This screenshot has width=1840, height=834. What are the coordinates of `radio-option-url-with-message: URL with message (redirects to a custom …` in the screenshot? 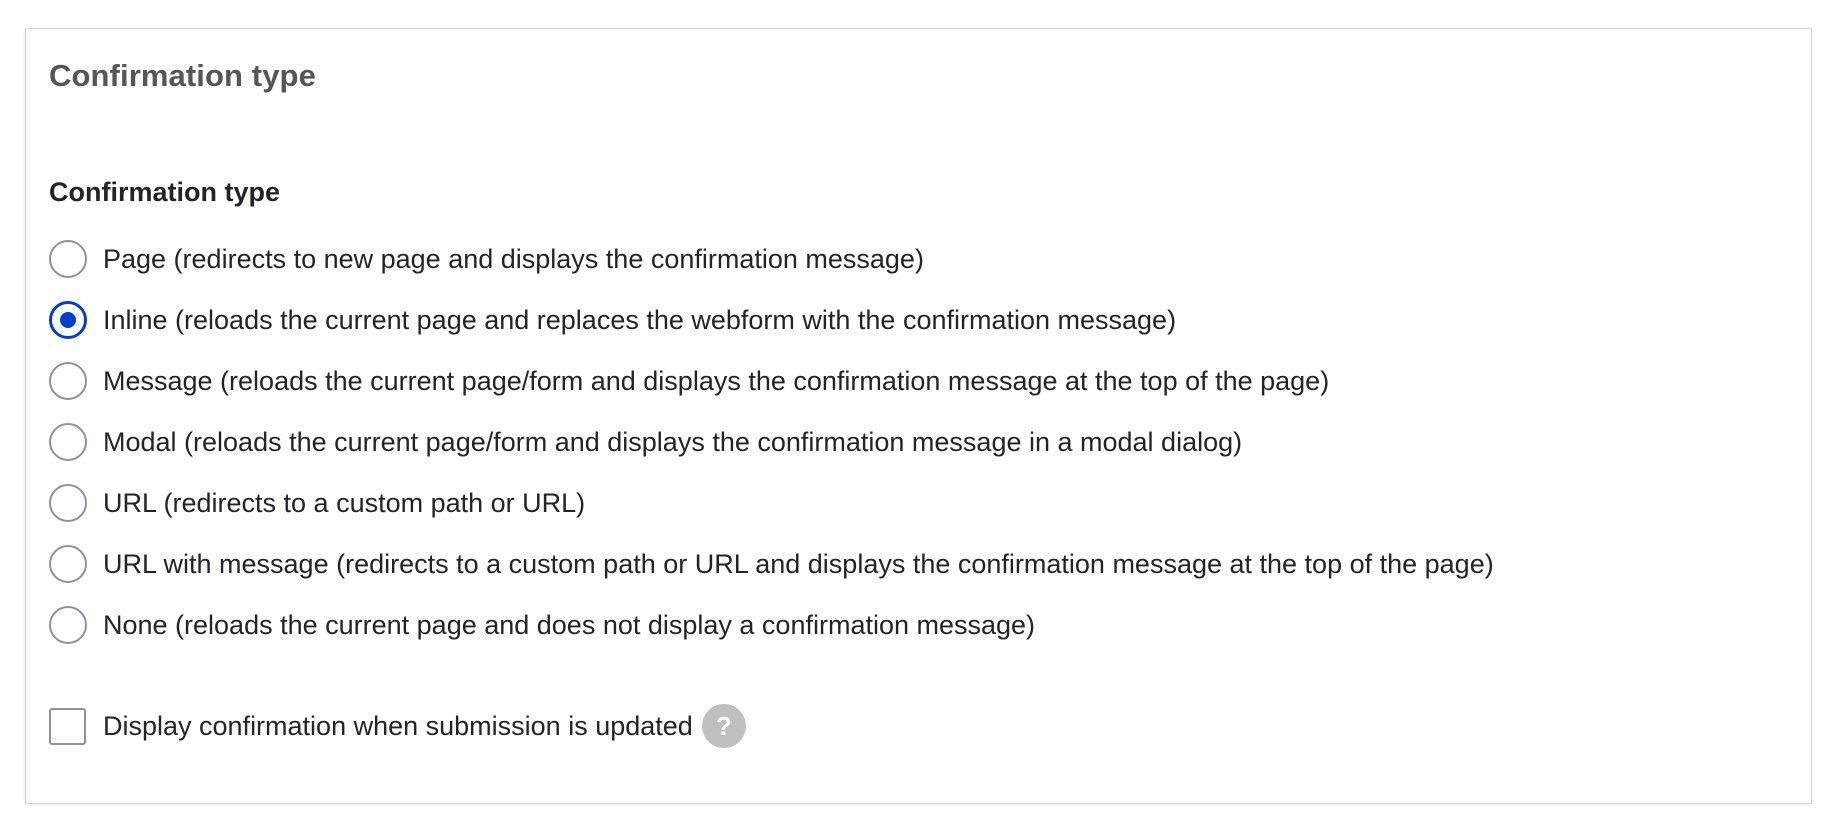 It's located at (771, 563).